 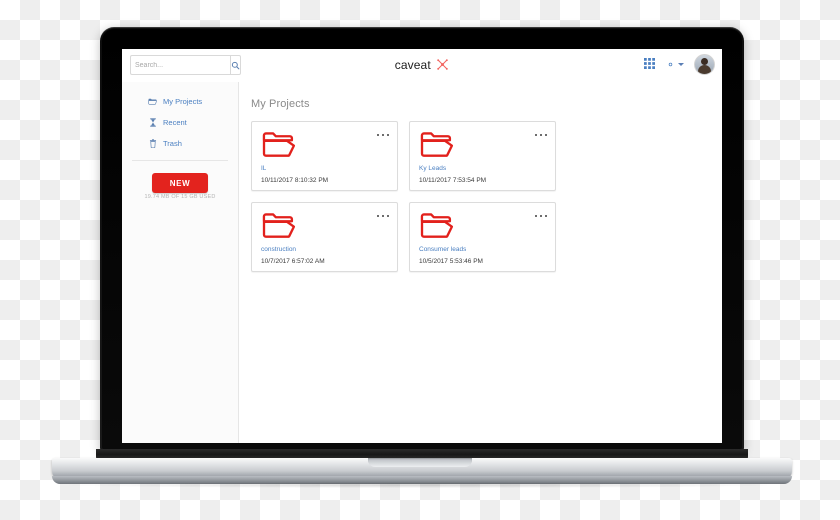 What do you see at coordinates (420, 462) in the screenshot?
I see `laptop-base-notch` at bounding box center [420, 462].